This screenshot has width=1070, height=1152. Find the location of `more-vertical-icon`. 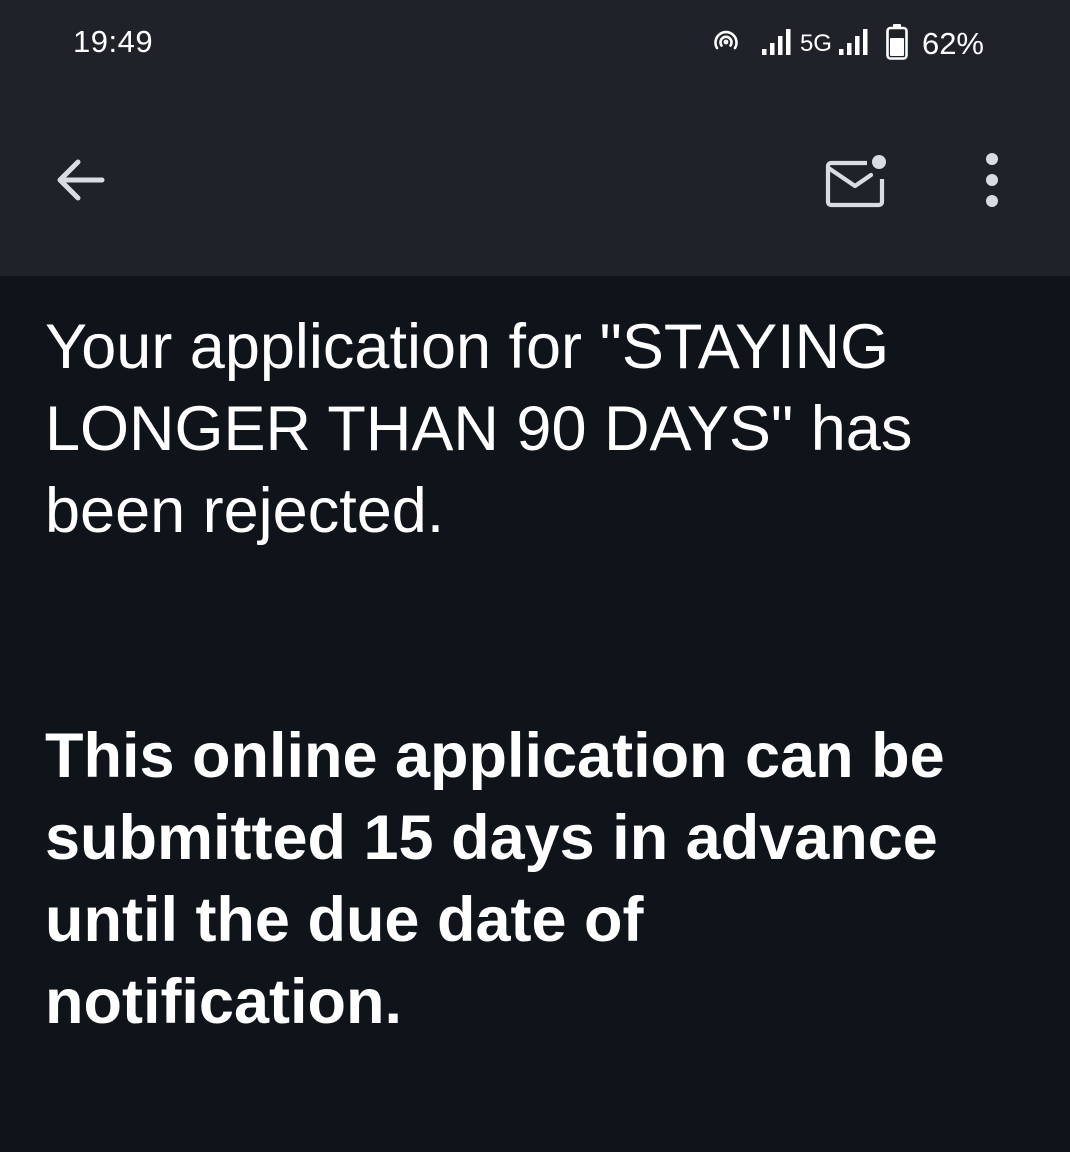

more-vertical-icon is located at coordinates (992, 180).